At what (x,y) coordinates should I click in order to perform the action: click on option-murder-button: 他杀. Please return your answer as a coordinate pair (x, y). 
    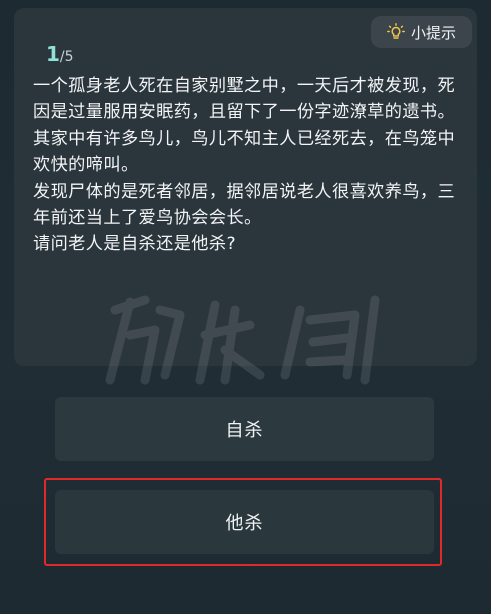
    Looking at the image, I should click on (244, 522).